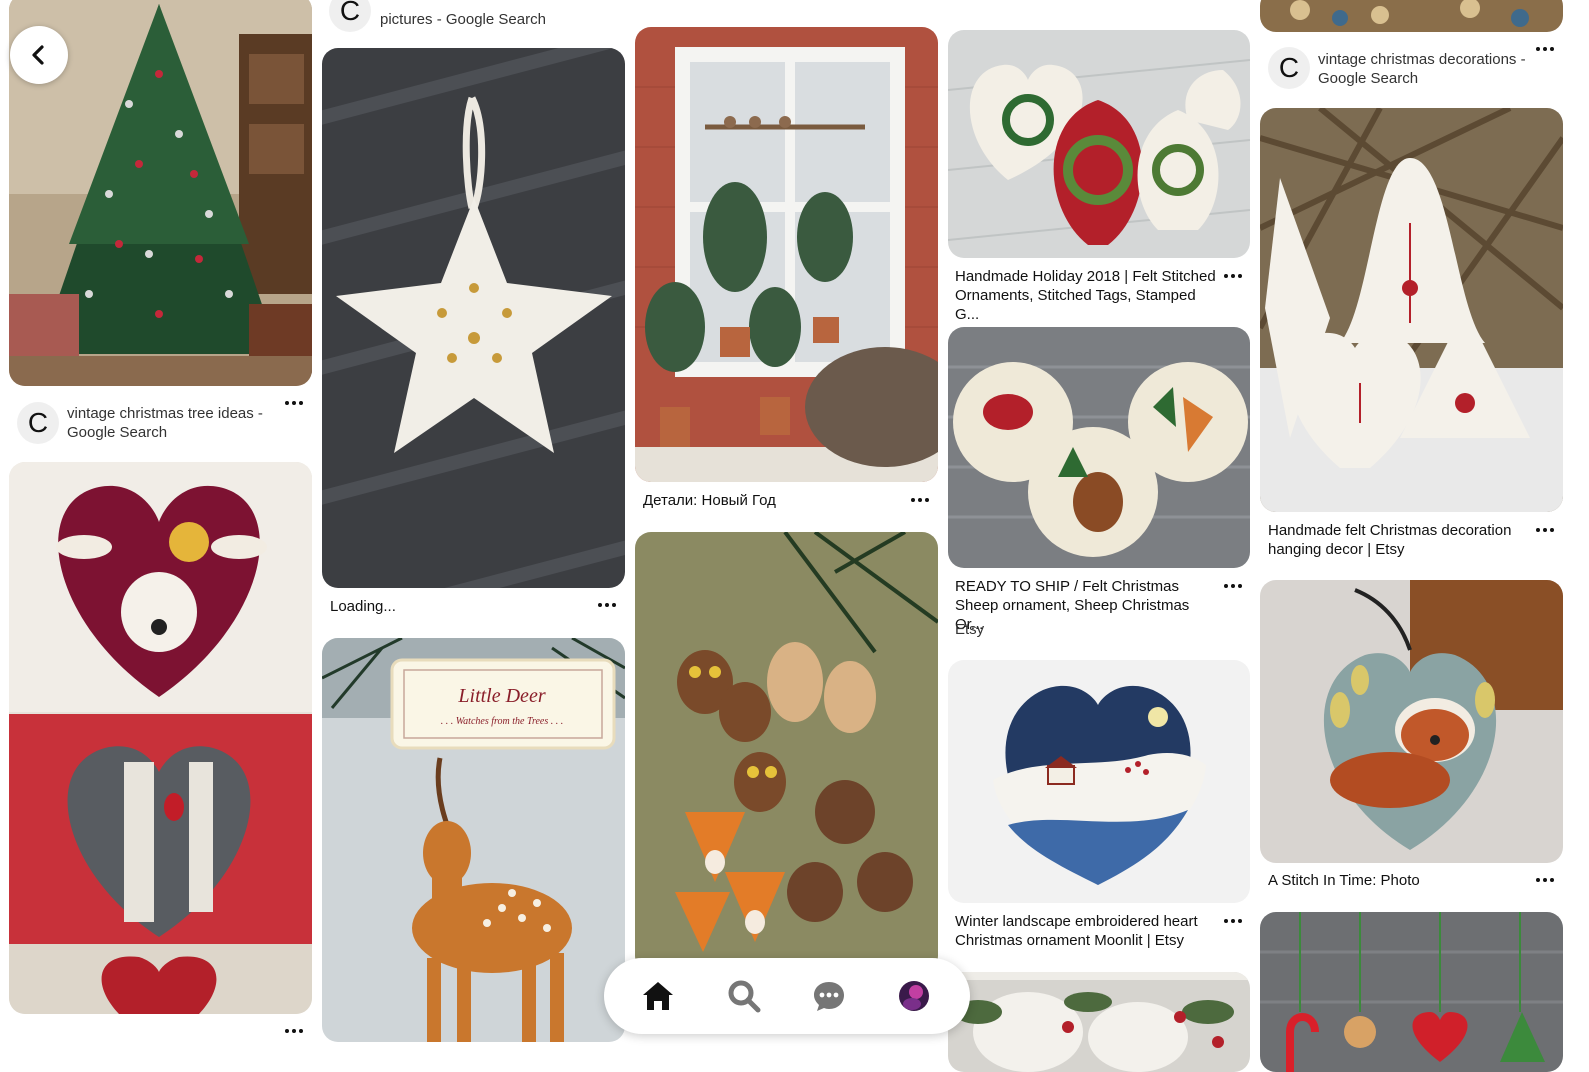 This screenshot has height=1072, width=1589. I want to click on pin-image-snowflake-cookies, so click(1099, 1022).